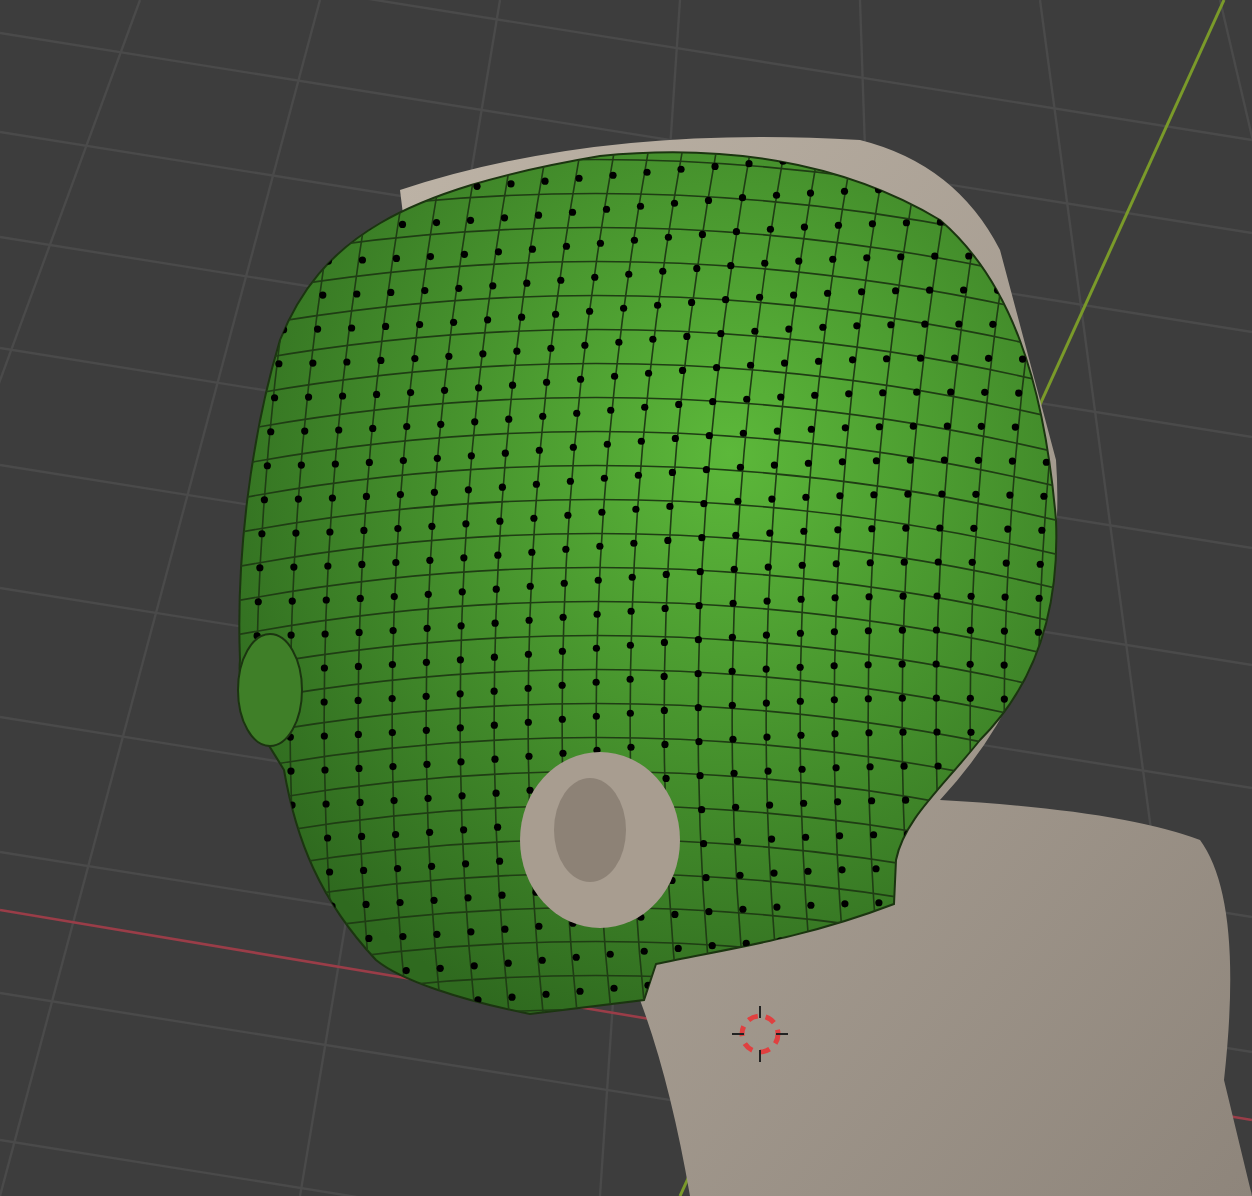  I want to click on 3d-cursor-icon, so click(760, 1034).